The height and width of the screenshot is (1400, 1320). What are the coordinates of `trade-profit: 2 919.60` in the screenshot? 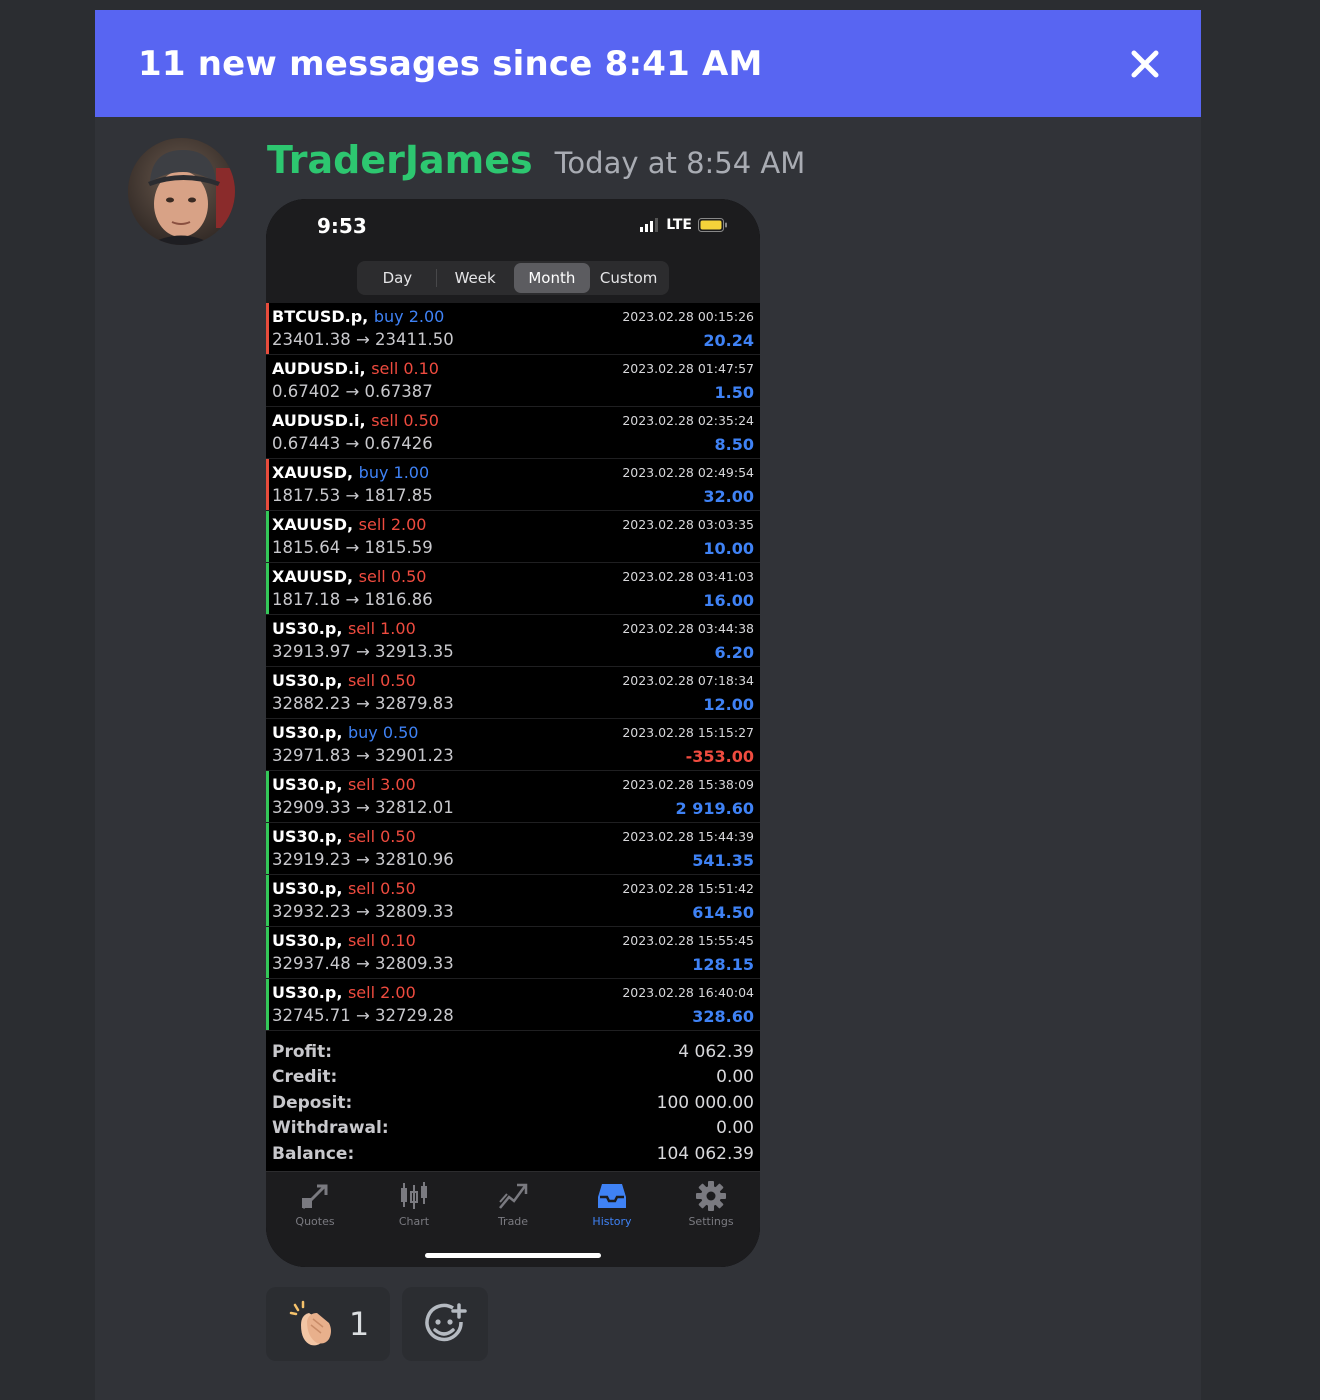 It's located at (714, 808).